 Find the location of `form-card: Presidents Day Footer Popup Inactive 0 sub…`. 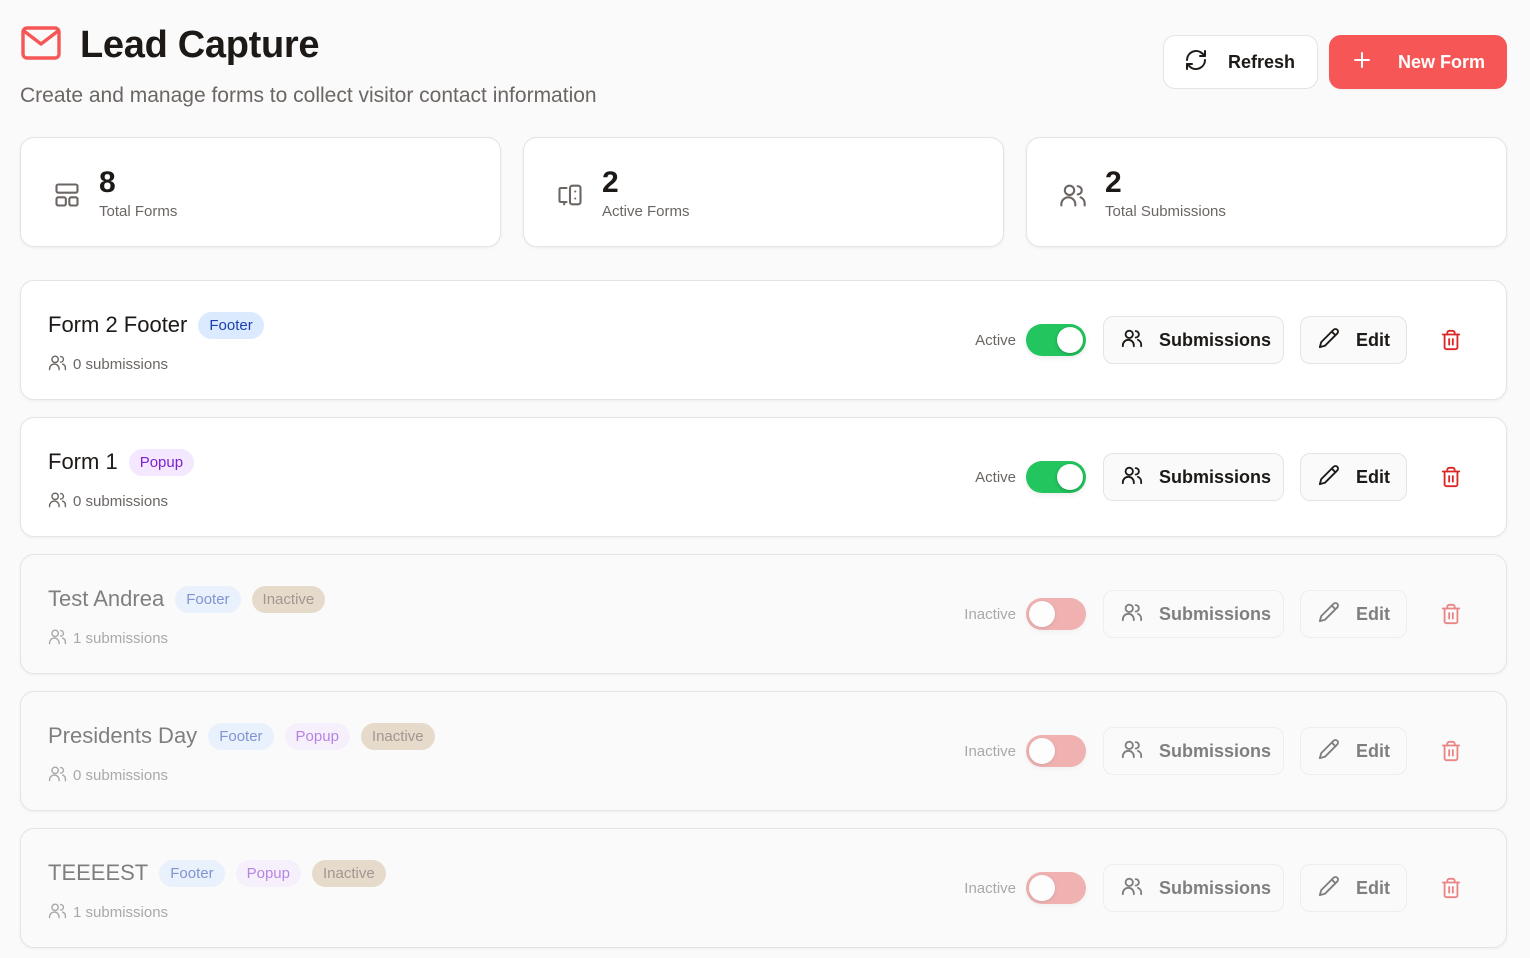

form-card: Presidents Day Footer Popup Inactive 0 sub… is located at coordinates (763, 751).